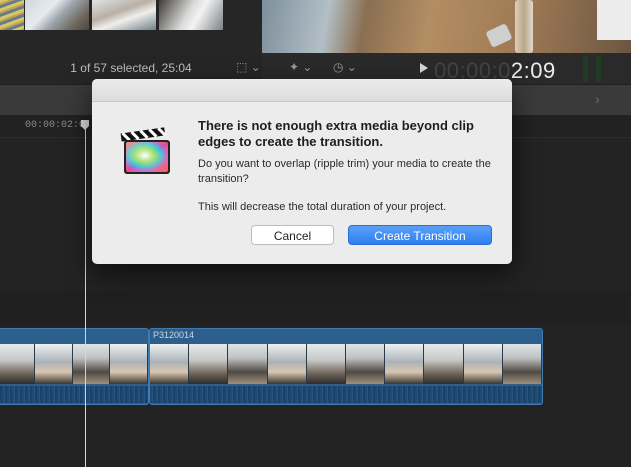 Image resolution: width=631 pixels, height=467 pixels. I want to click on selection-status: 1 of 57 selected, 25:04, so click(131, 68).